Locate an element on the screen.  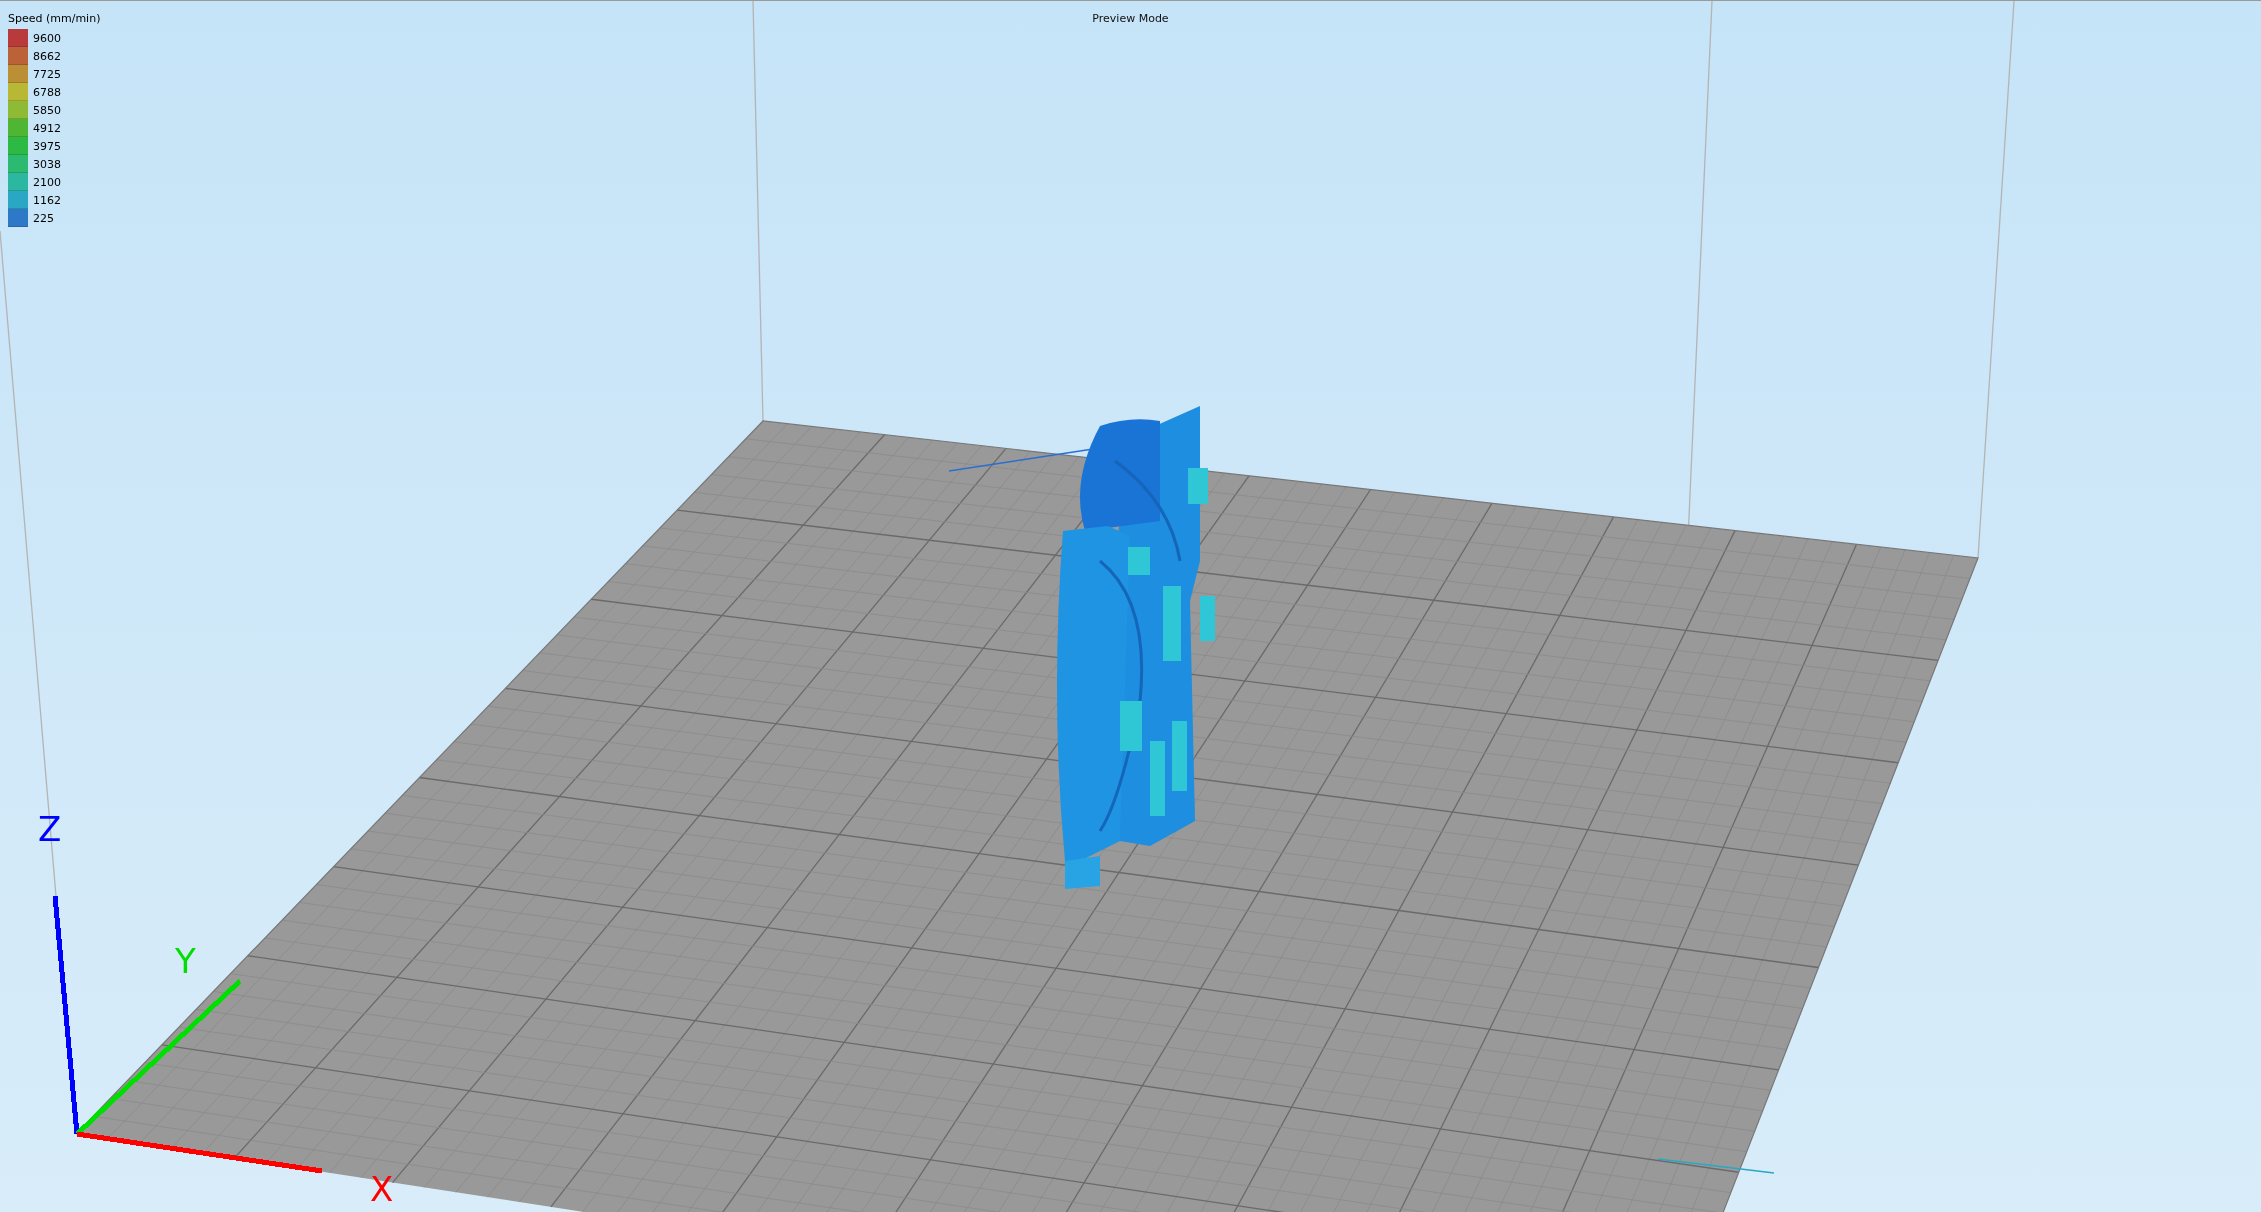
axis-label: Z is located at coordinates (50, 829).